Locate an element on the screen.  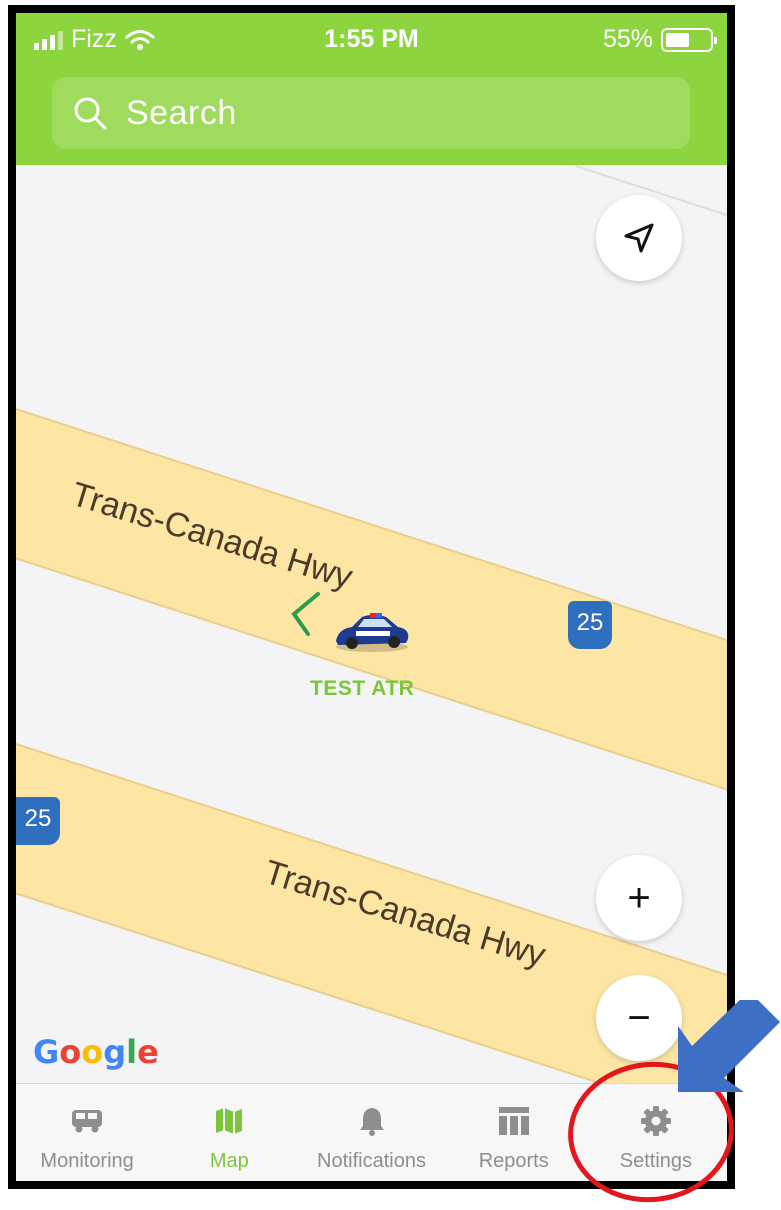
tab-label: Monitoring is located at coordinates (87, 1161).